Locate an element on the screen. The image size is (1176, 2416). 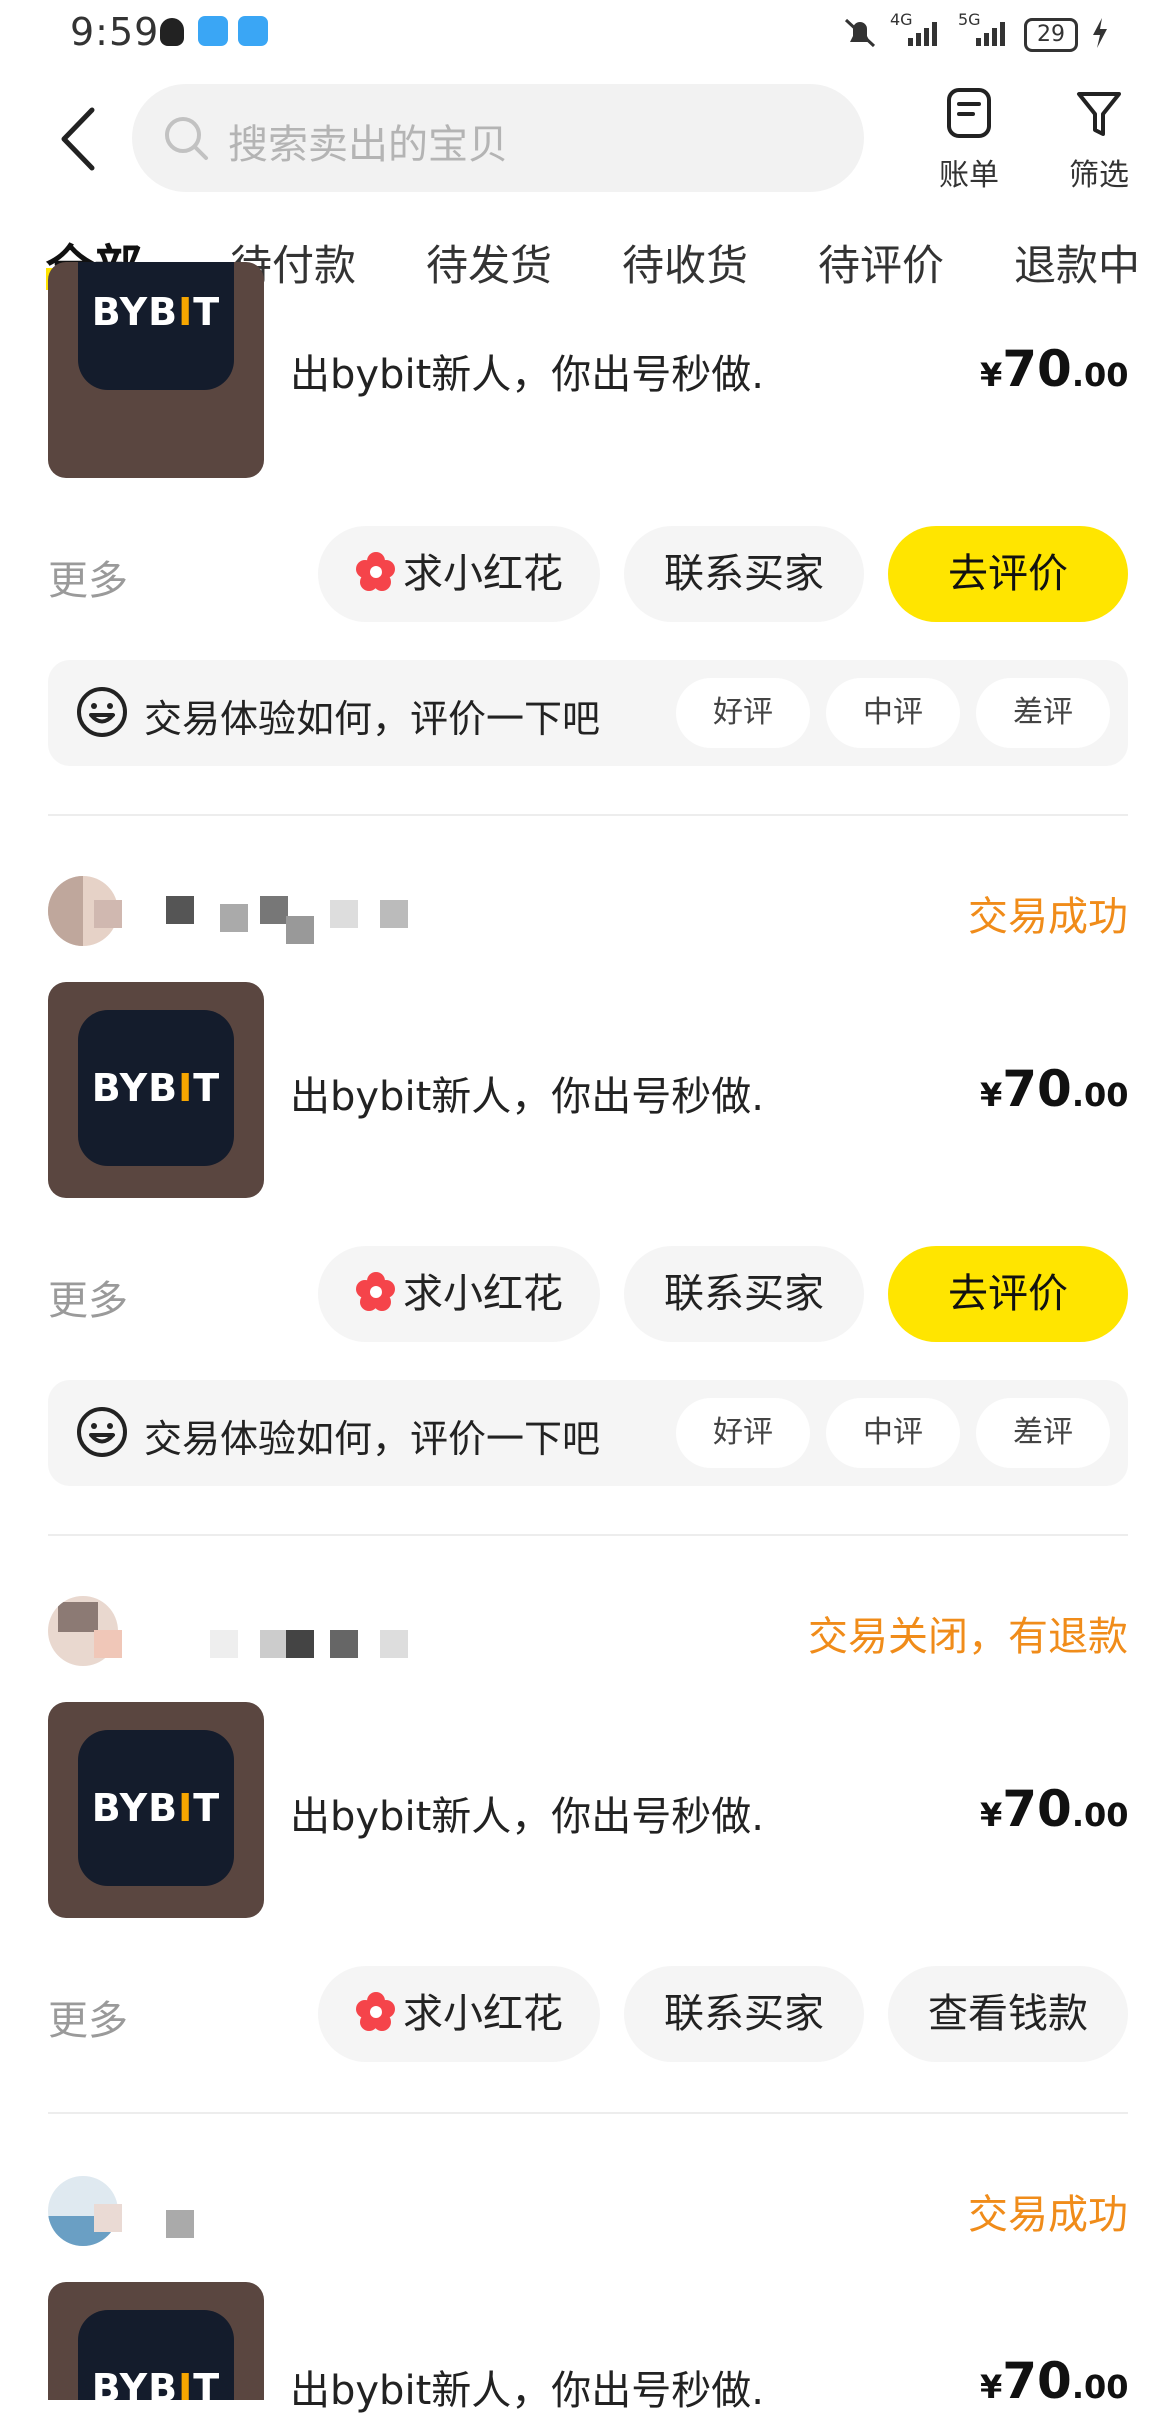
search-icon is located at coordinates (186, 138).